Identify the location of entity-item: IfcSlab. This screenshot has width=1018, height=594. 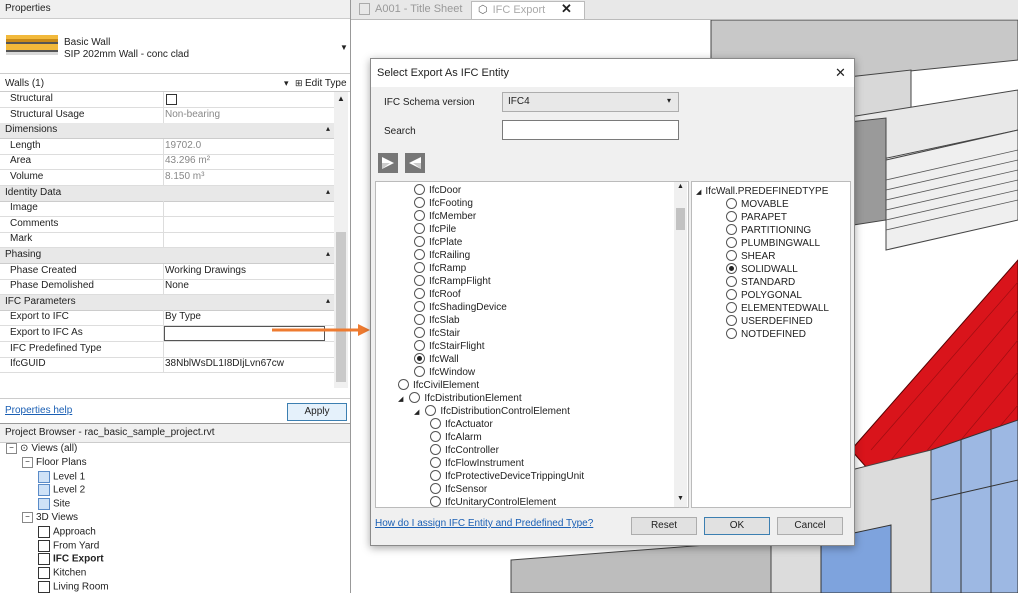
(437, 320).